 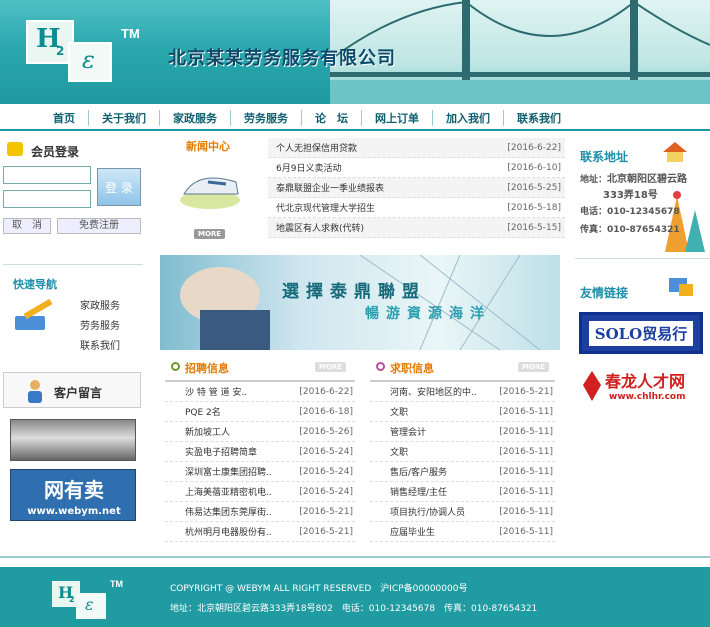 I want to click on list-item: 深圳富士康集团招聘.. [2016-5-24], so click(x=260, y=472).